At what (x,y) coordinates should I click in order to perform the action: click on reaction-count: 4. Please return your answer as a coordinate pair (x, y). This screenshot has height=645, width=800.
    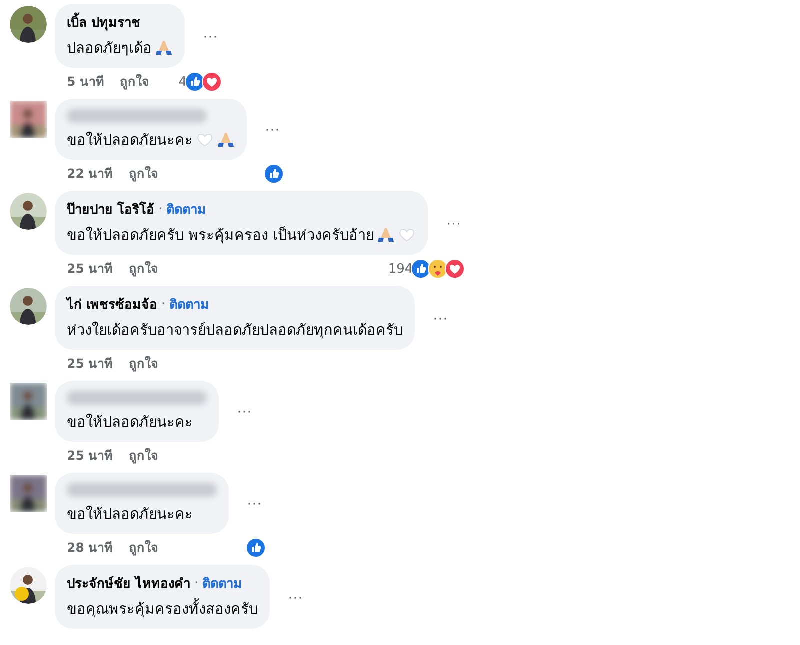
    Looking at the image, I should click on (182, 82).